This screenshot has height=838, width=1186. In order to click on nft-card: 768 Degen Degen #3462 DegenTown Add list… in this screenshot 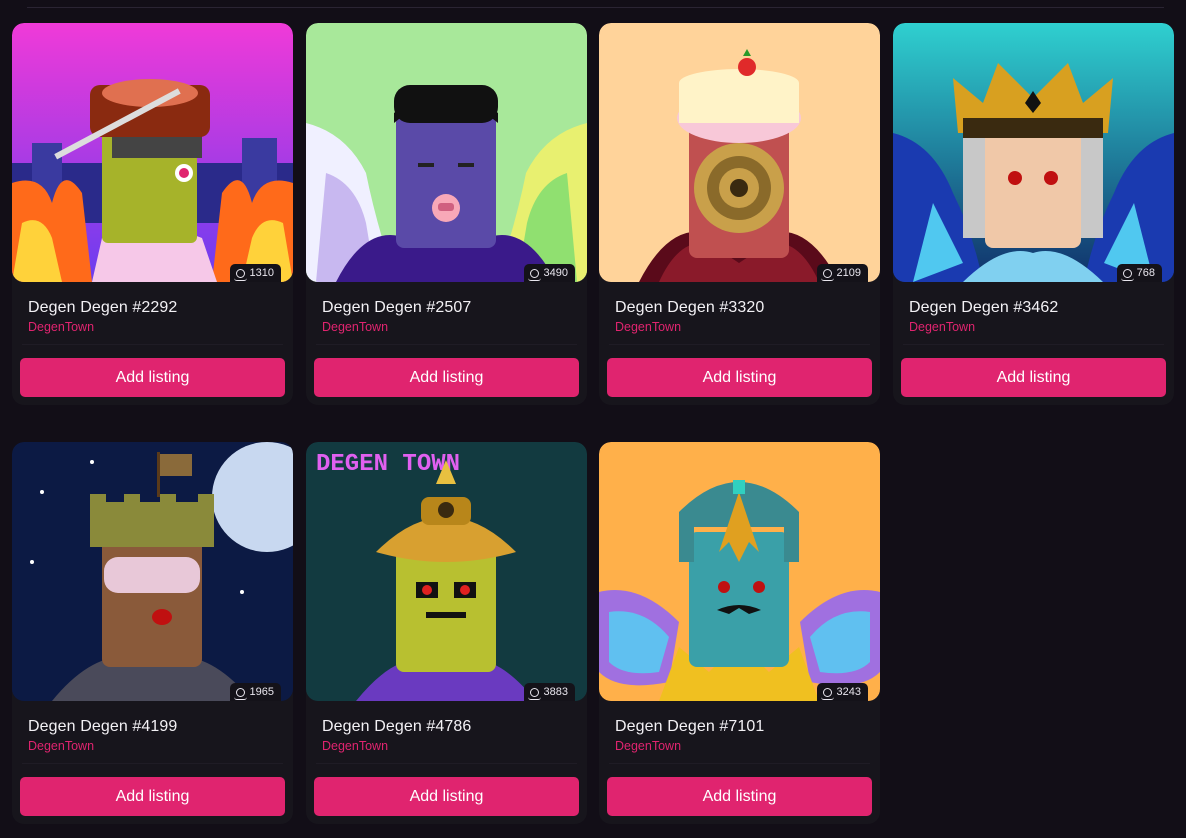, I will do `click(1033, 214)`.